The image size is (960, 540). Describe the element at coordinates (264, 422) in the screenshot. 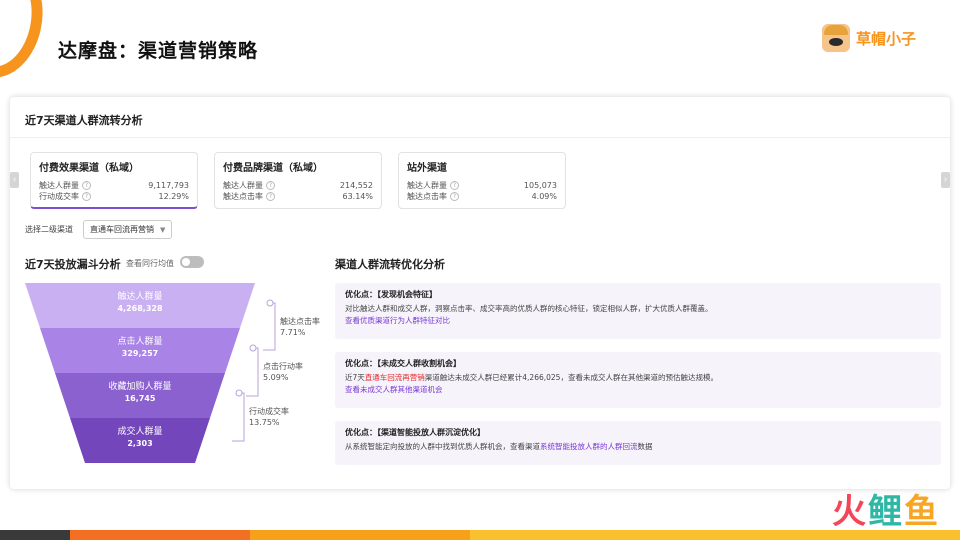

I see `conversion-value: 13.75%` at that location.